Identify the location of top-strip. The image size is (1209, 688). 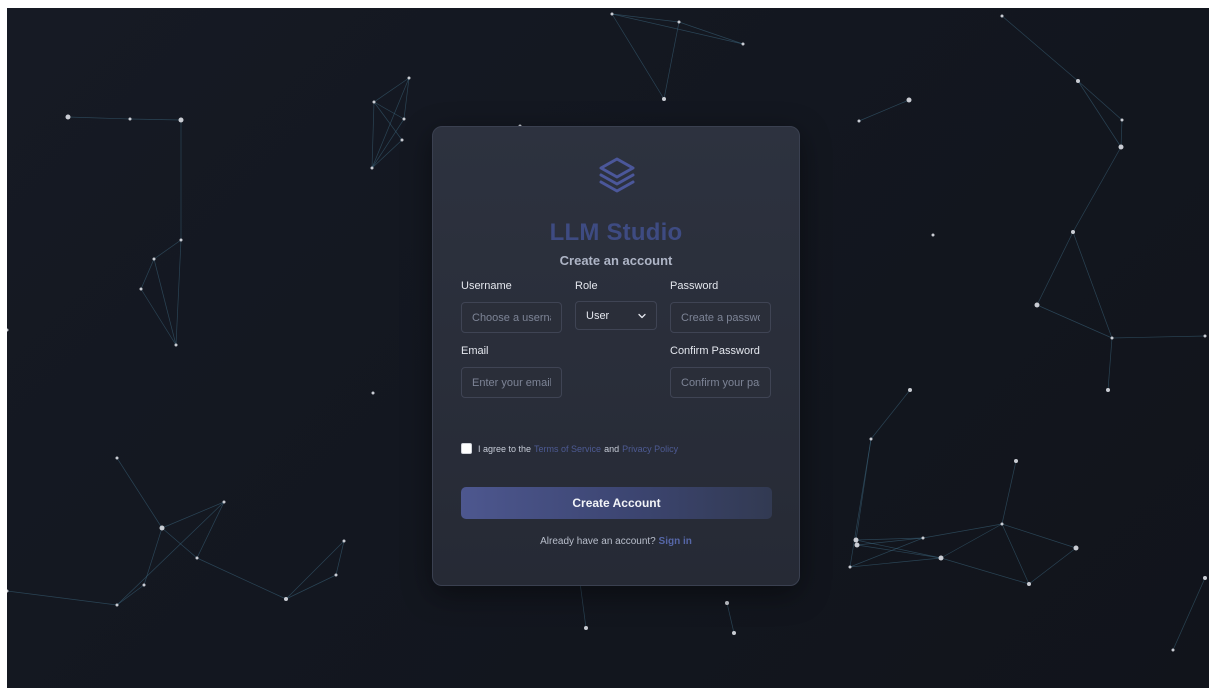
(608, 4).